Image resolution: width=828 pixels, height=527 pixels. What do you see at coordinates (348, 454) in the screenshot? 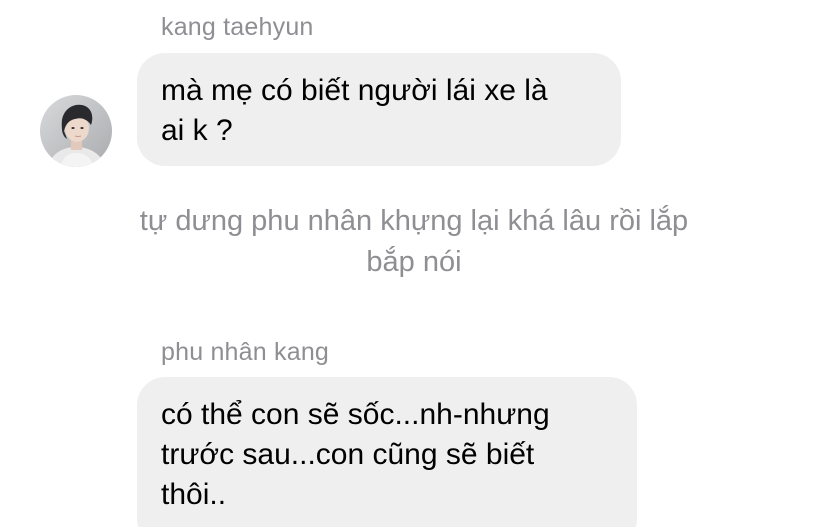
I see `message-text: trước sau...con cũng sẽ biết` at bounding box center [348, 454].